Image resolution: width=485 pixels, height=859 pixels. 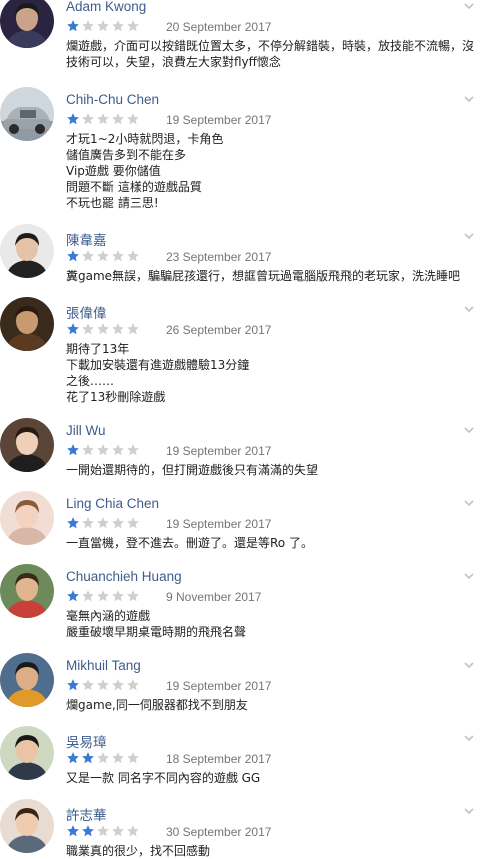 What do you see at coordinates (112, 99) in the screenshot?
I see `reviewer-name: Chih-Chu Chen` at bounding box center [112, 99].